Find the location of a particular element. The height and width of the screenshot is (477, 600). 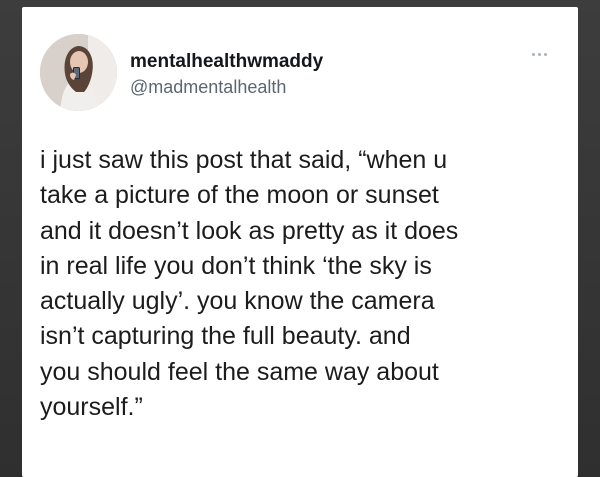

profile-photo-icon is located at coordinates (78, 72).